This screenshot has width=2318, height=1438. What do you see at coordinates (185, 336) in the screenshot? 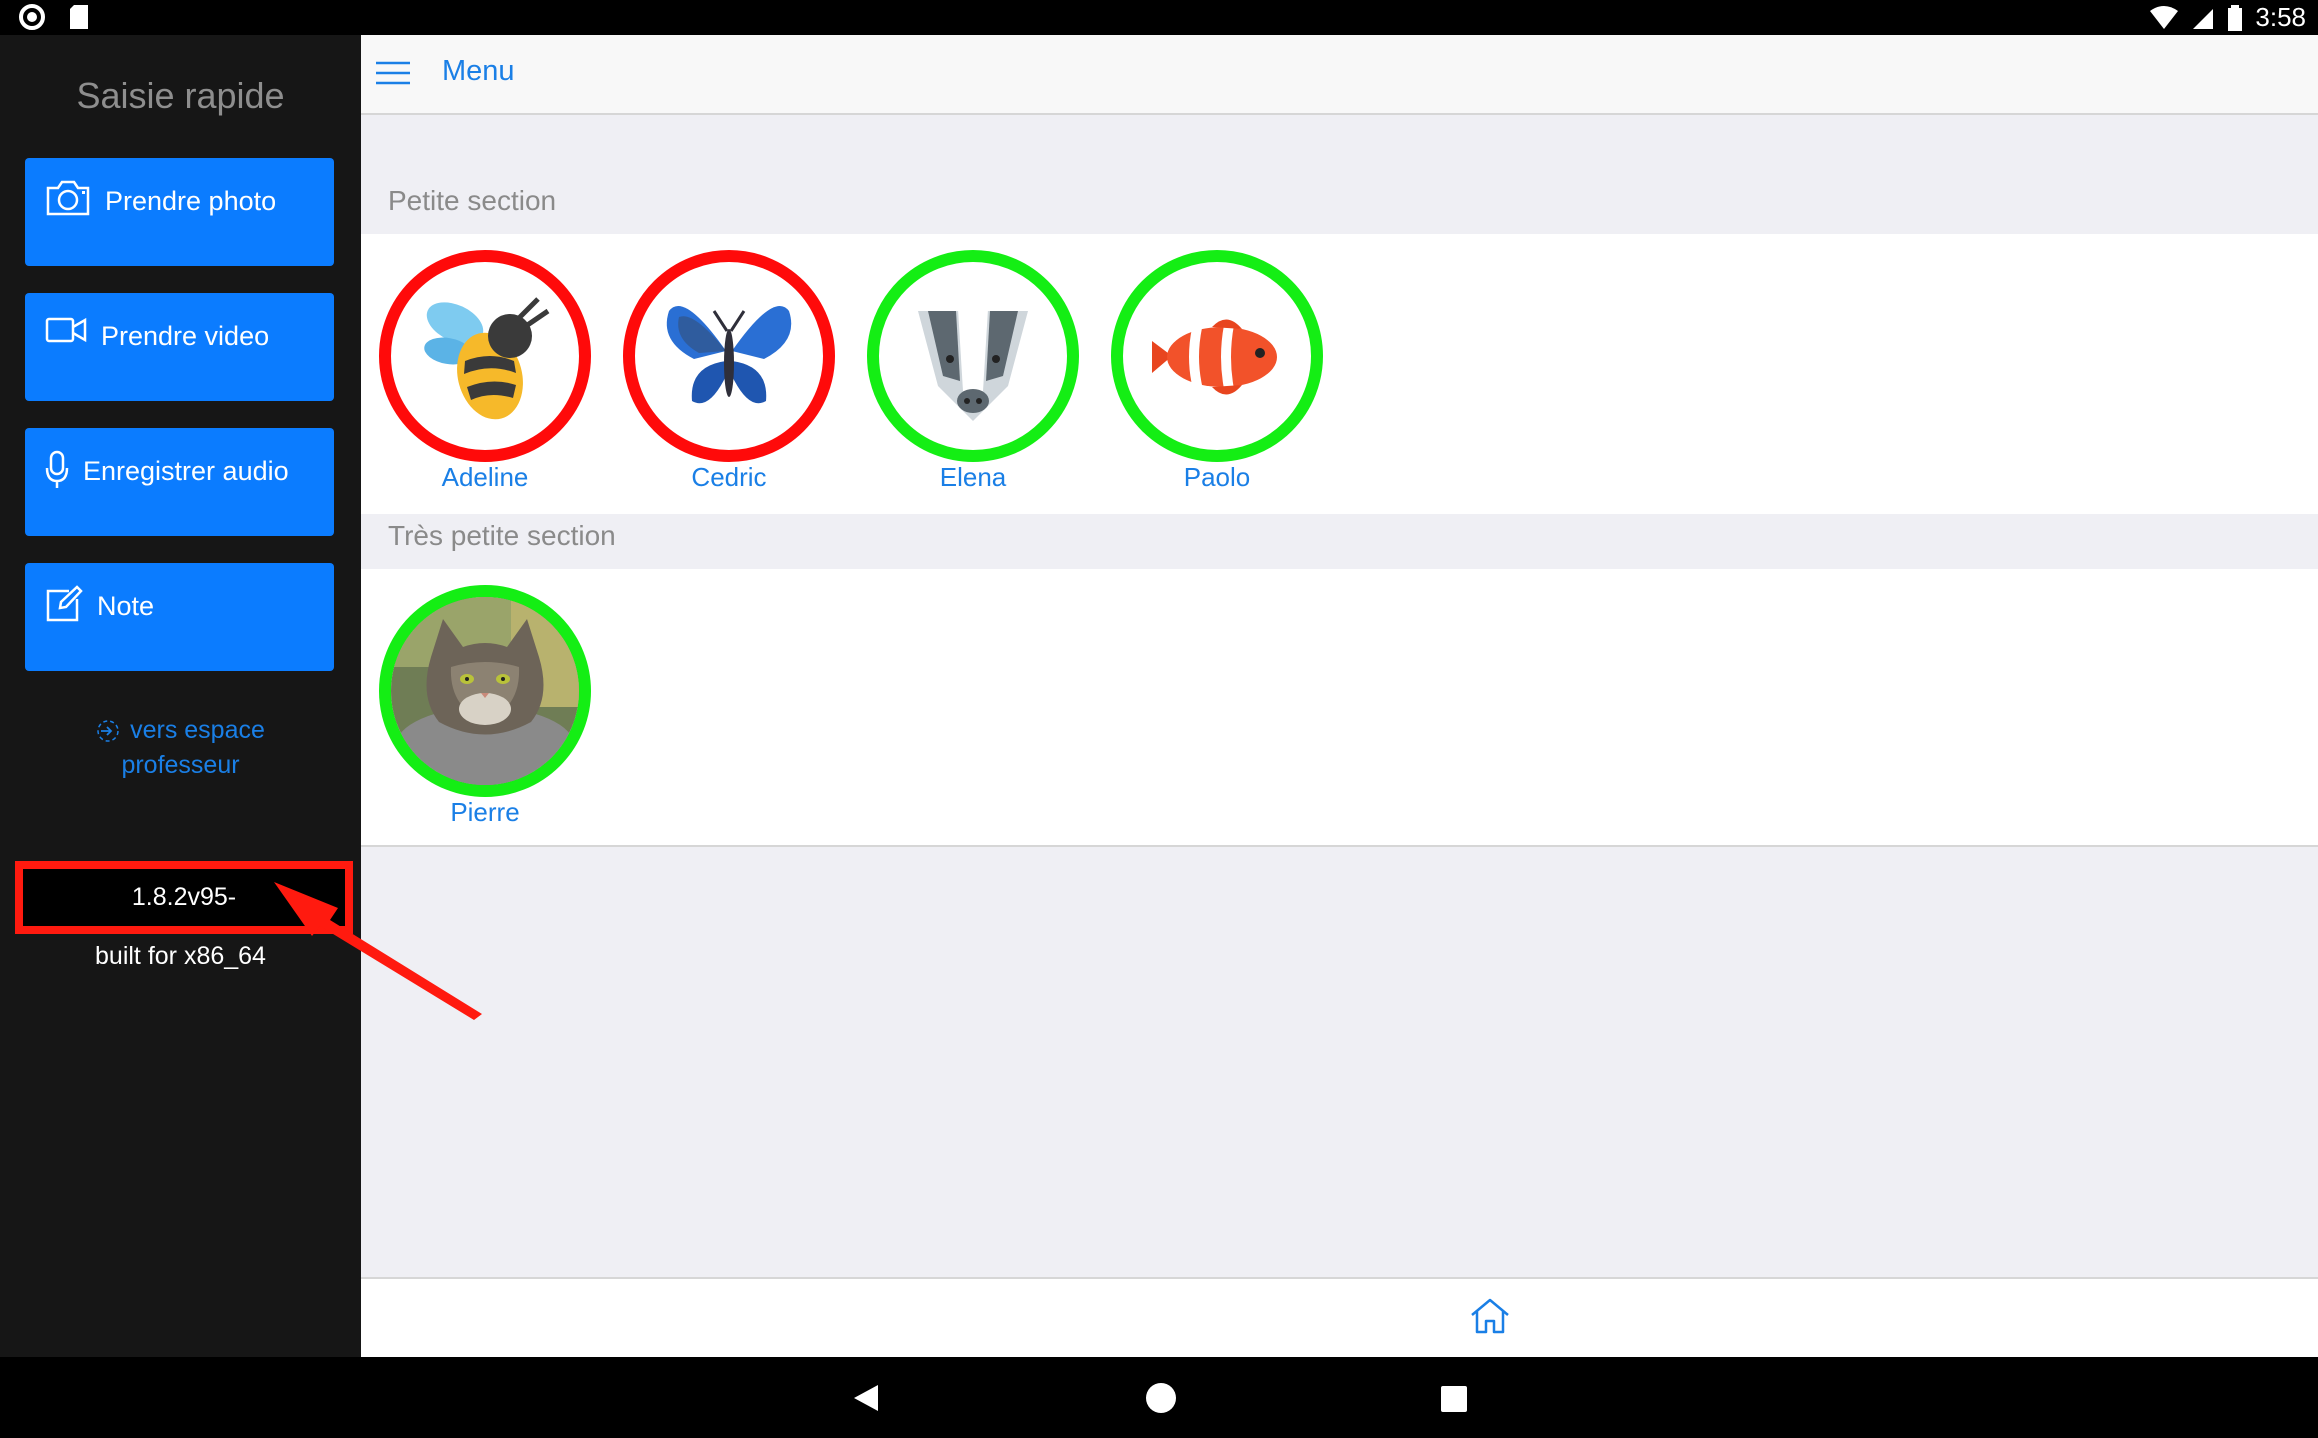
I see `take-video-label: Prendre video` at bounding box center [185, 336].